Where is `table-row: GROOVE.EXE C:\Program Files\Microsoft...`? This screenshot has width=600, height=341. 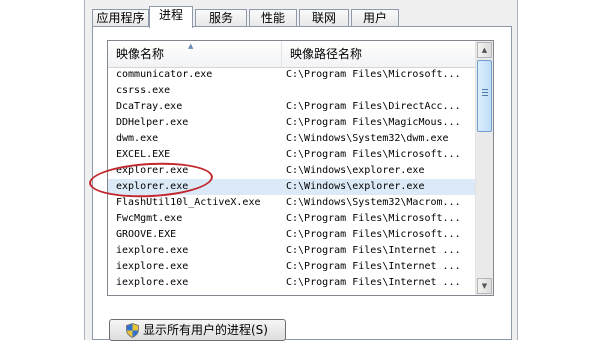
table-row: GROOVE.EXE C:\Program Files\Microsoft... is located at coordinates (292, 235).